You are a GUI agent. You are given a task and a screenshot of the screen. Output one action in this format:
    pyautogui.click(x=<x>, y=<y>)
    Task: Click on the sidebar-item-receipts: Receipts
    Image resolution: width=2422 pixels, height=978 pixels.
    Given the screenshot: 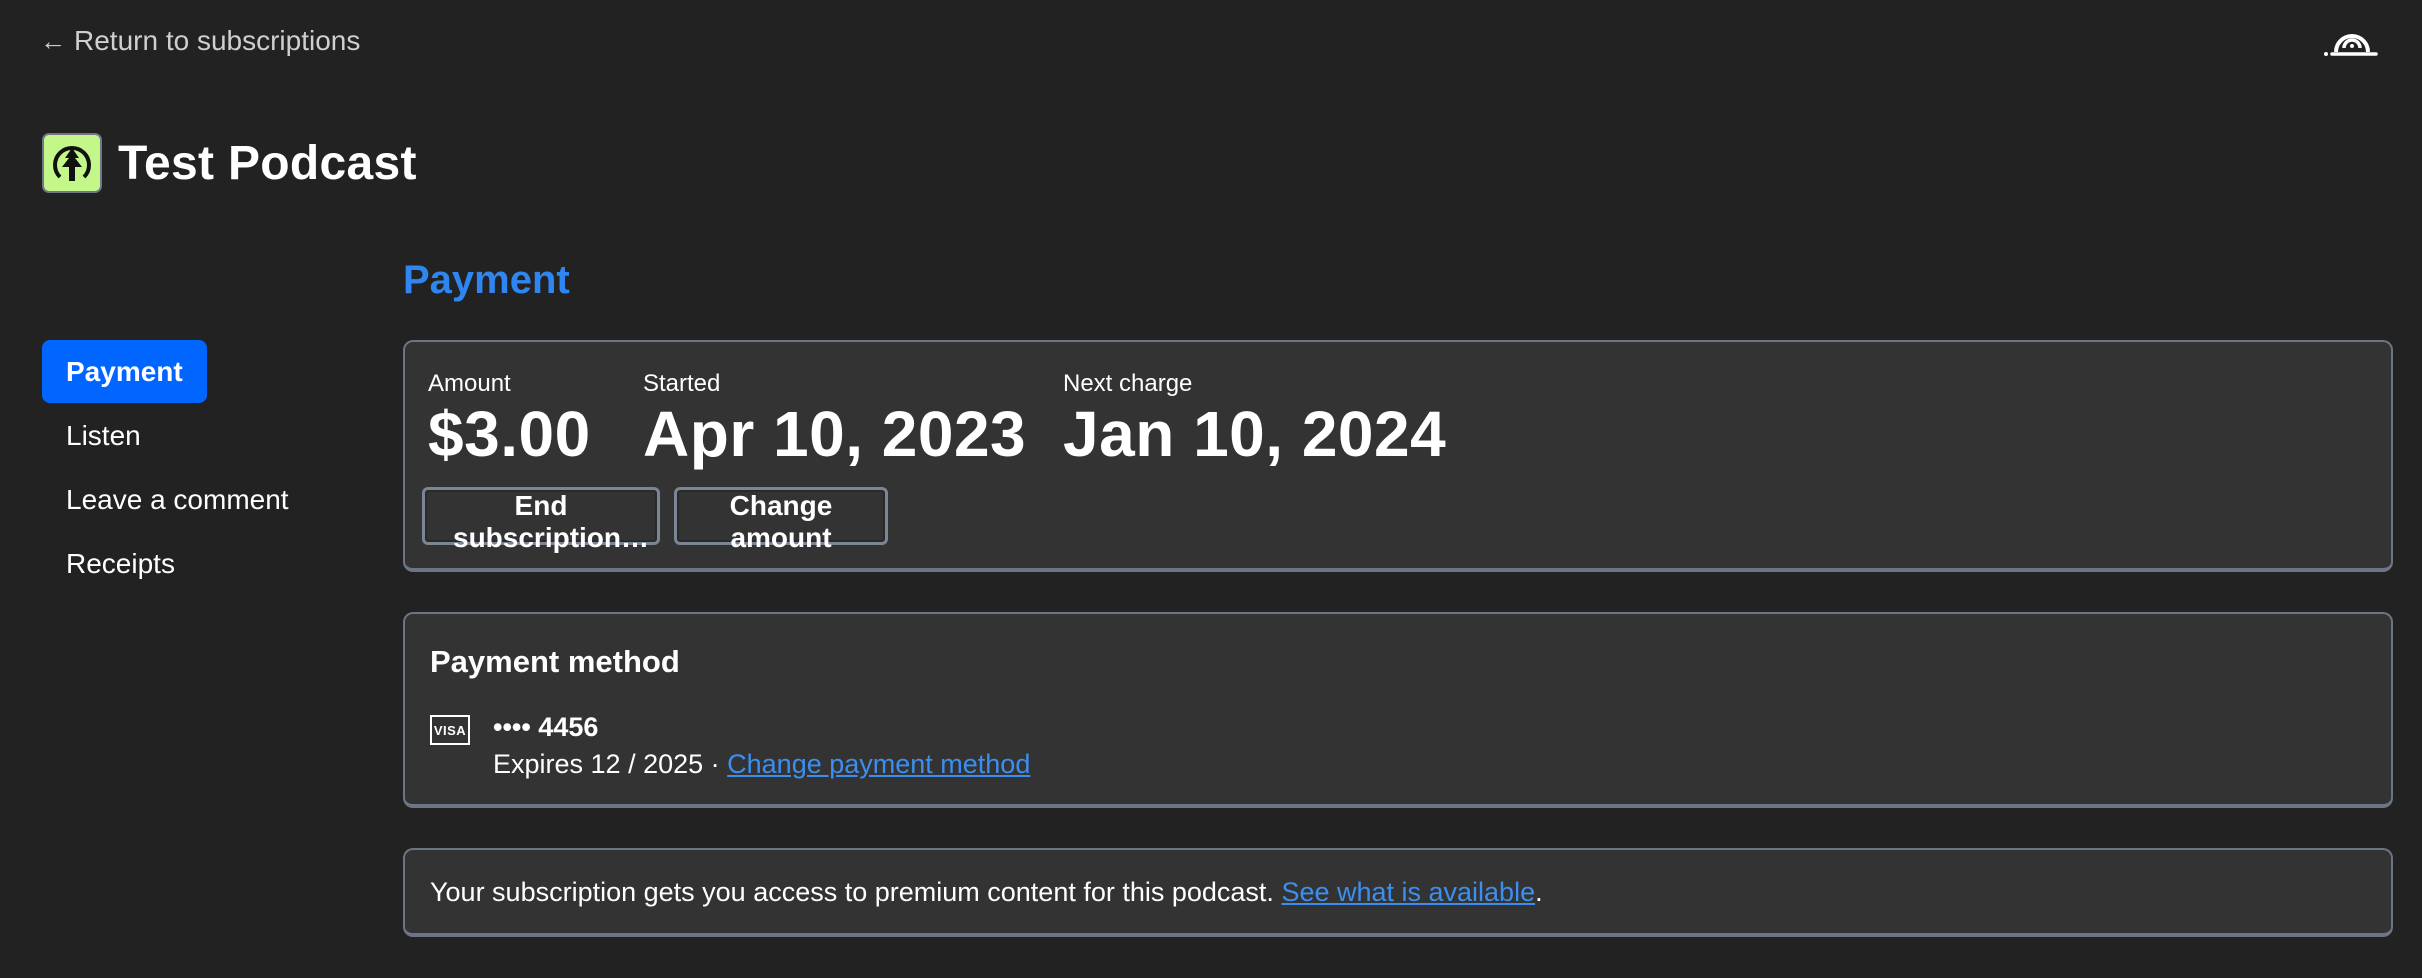 What is the action you would take?
    pyautogui.click(x=120, y=563)
    